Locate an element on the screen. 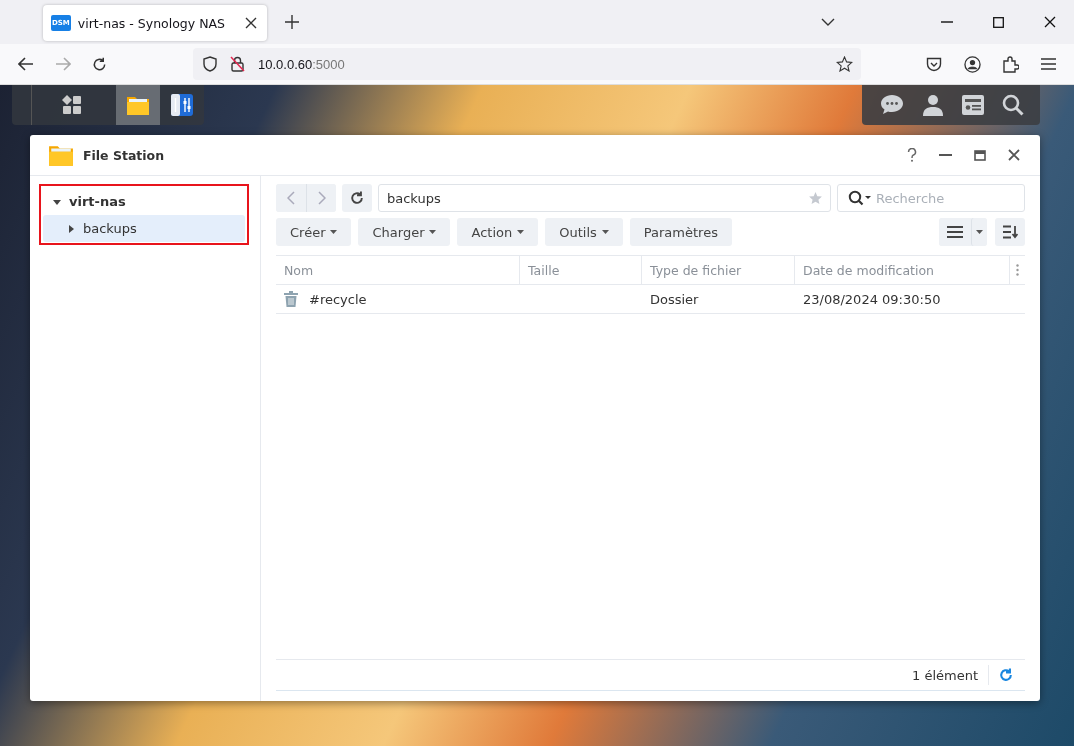 Image resolution: width=1074 pixels, height=746 pixels. taskbar-app-button is located at coordinates (138, 105).